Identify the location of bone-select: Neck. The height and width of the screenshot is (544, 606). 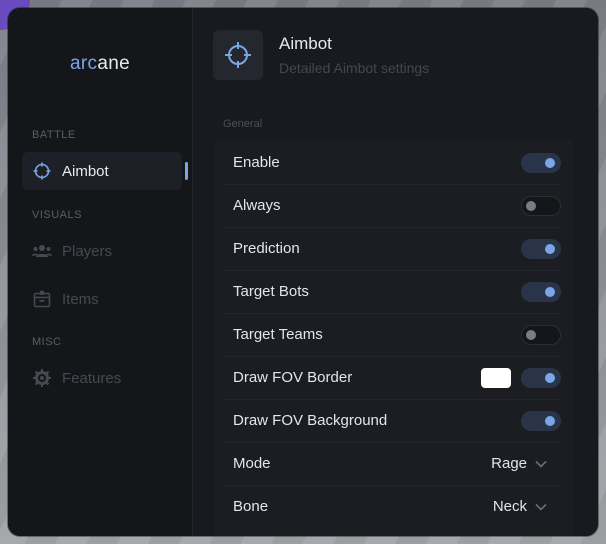
(520, 506).